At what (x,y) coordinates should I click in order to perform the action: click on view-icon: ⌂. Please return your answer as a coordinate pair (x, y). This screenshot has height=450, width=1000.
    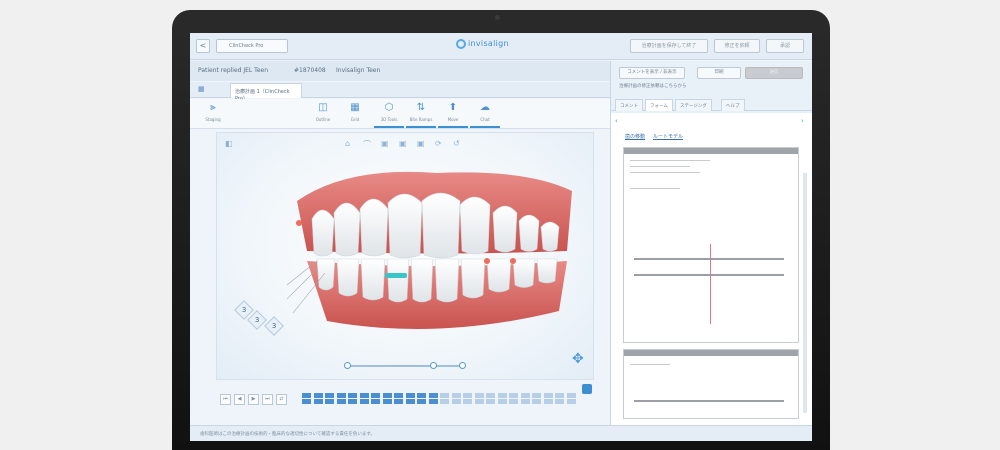
    Looking at the image, I should click on (347, 143).